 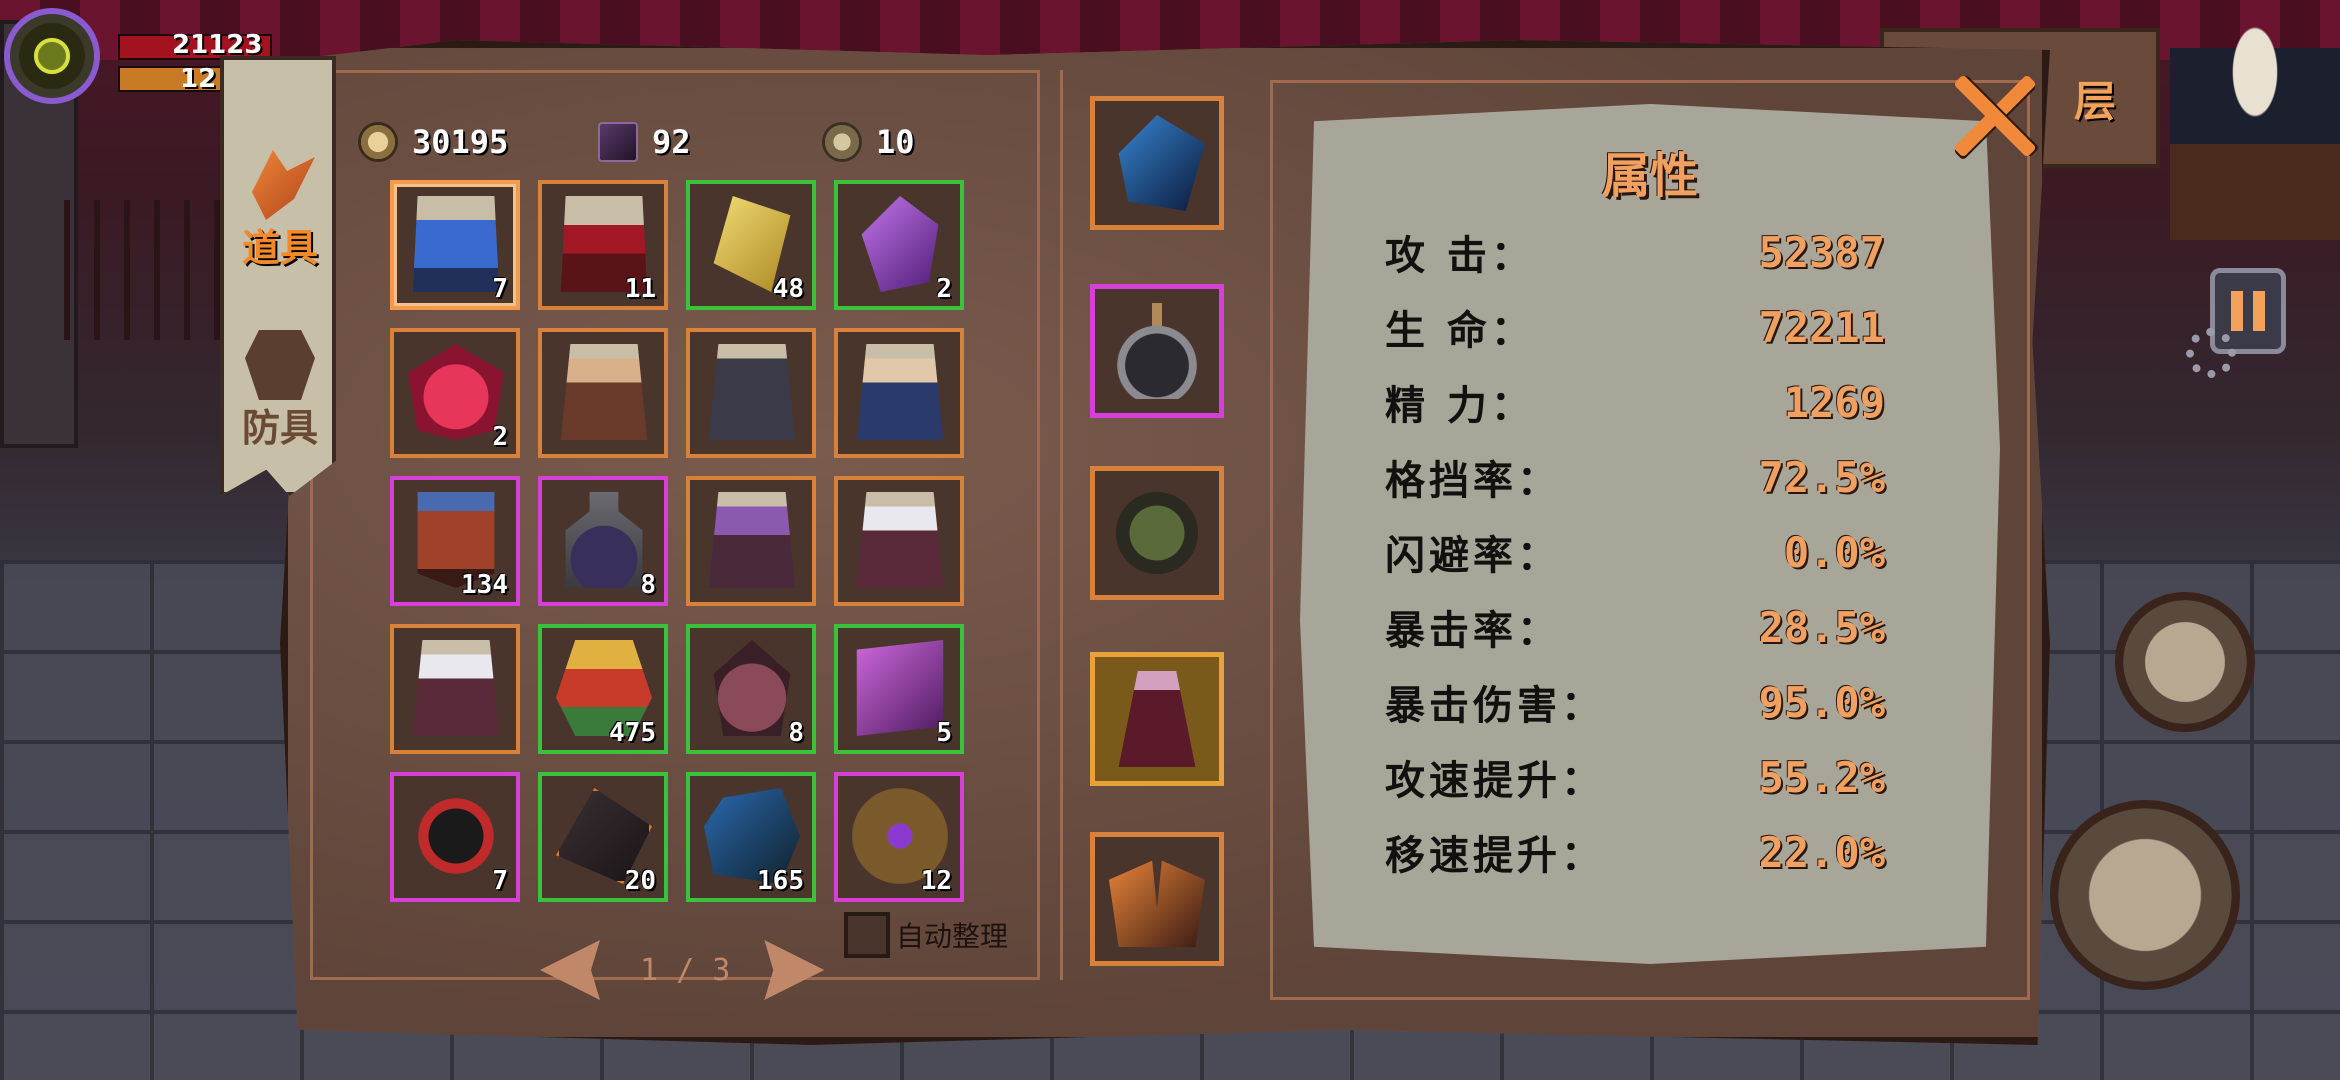 I want to click on inventory-slot: 165, so click(x=751, y=837).